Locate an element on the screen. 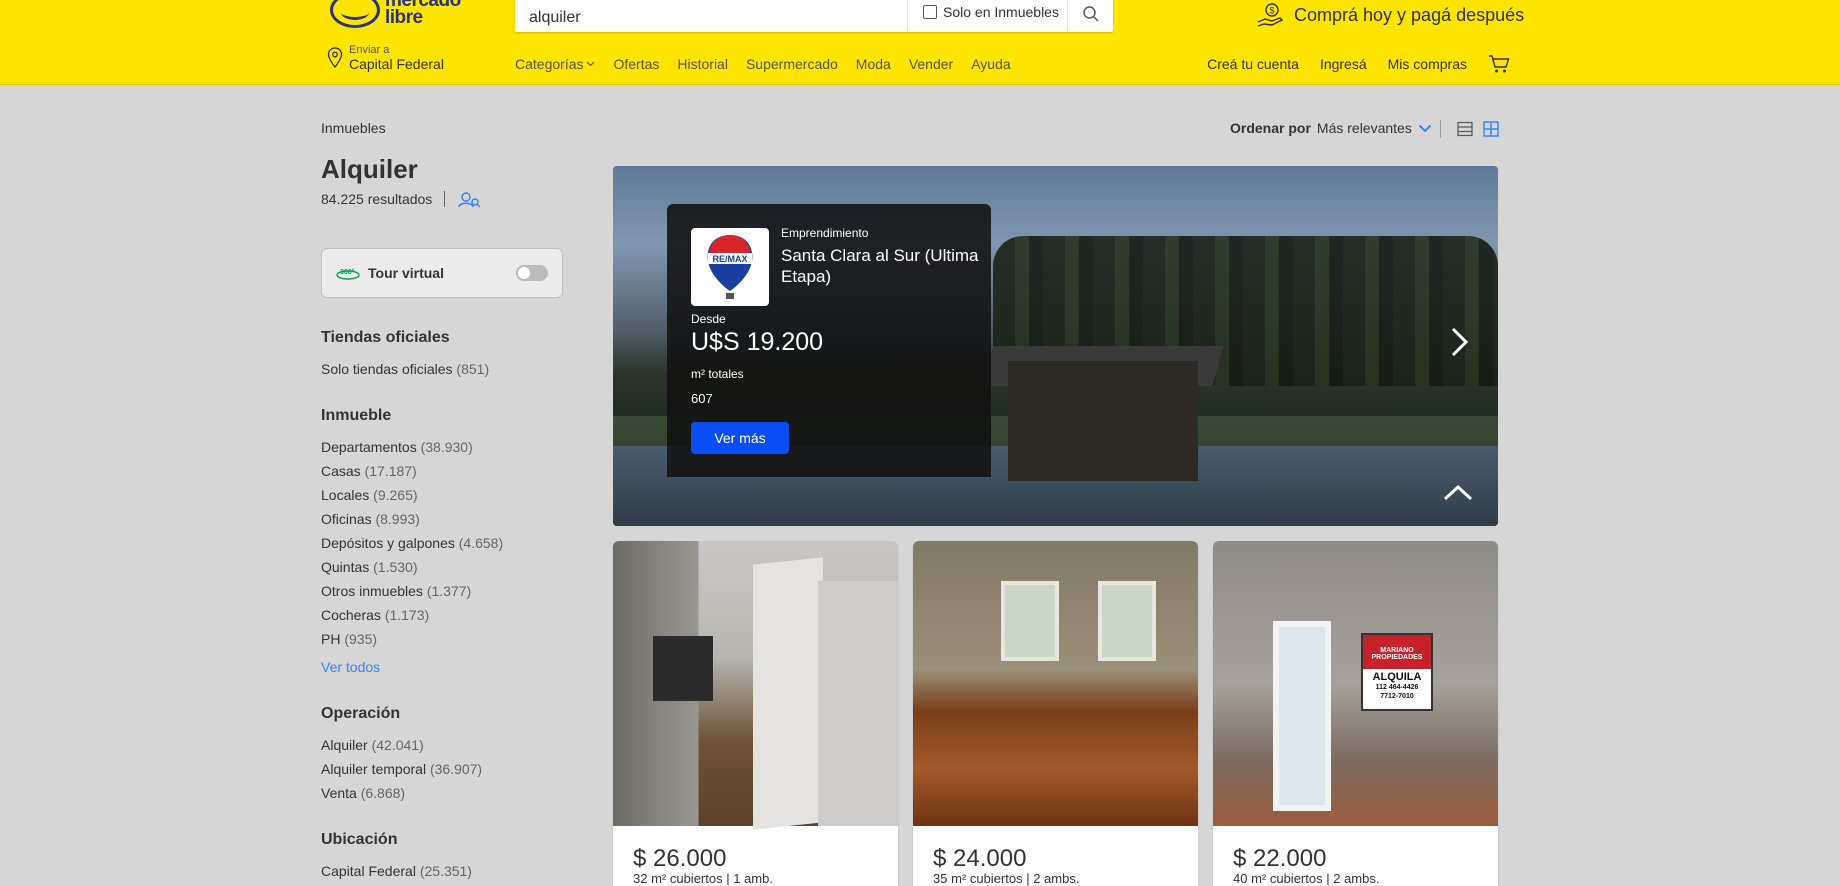 The width and height of the screenshot is (1840, 886). results-row: 84.225 resultados is located at coordinates (401, 199).